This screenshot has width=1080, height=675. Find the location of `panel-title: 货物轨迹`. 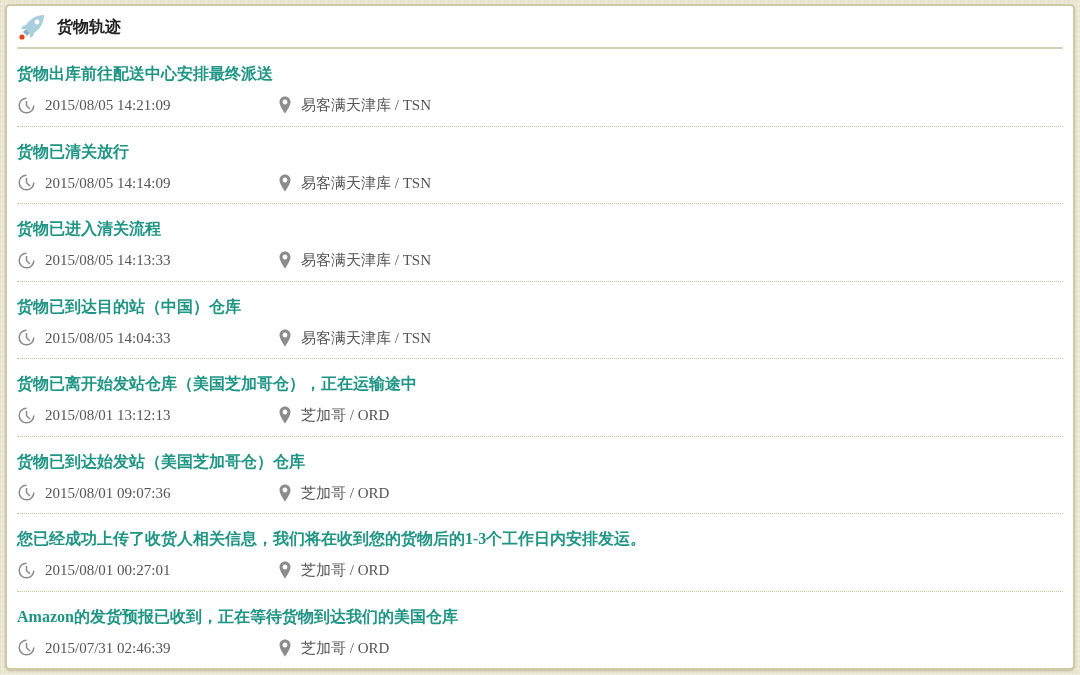

panel-title: 货物轨迹 is located at coordinates (89, 26).